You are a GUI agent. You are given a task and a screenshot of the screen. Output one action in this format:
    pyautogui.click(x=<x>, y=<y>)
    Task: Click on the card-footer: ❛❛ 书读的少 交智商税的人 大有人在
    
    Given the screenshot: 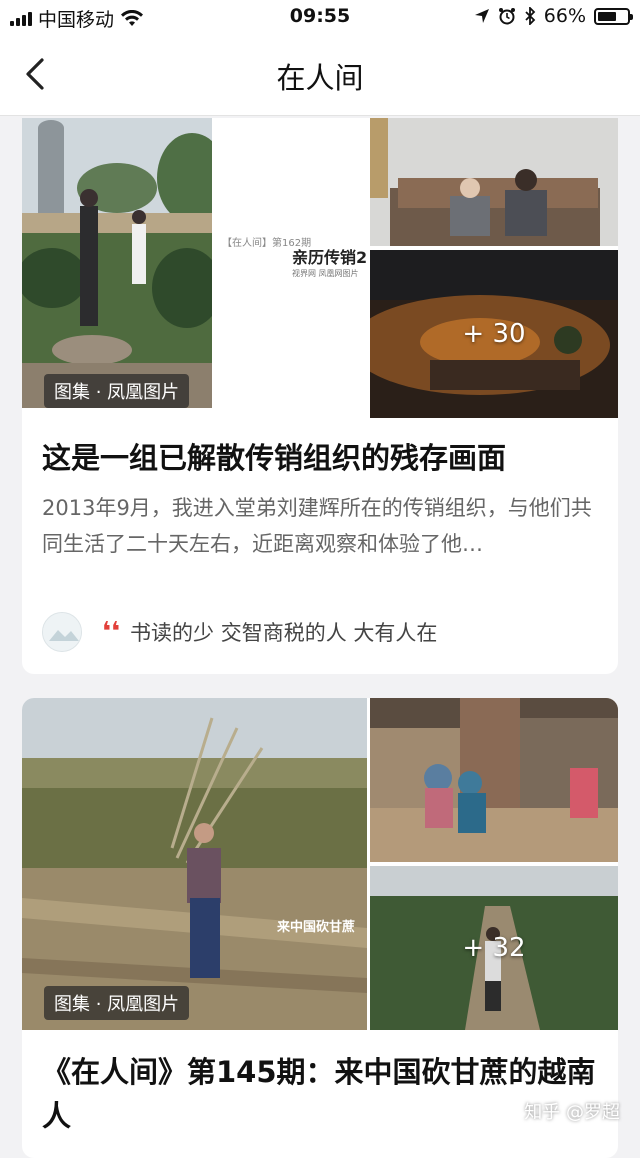 What is the action you would take?
    pyautogui.click(x=320, y=632)
    